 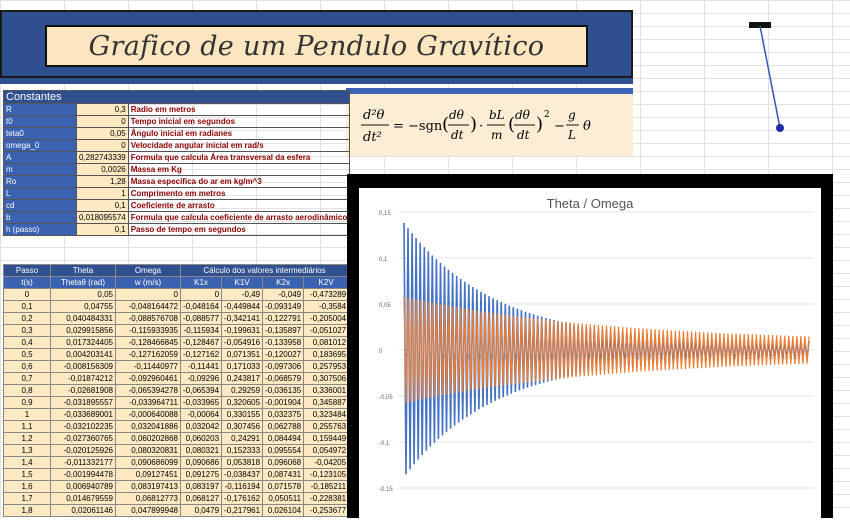 What do you see at coordinates (148, 354) in the screenshot?
I see `table-cell: -0,127162059` at bounding box center [148, 354].